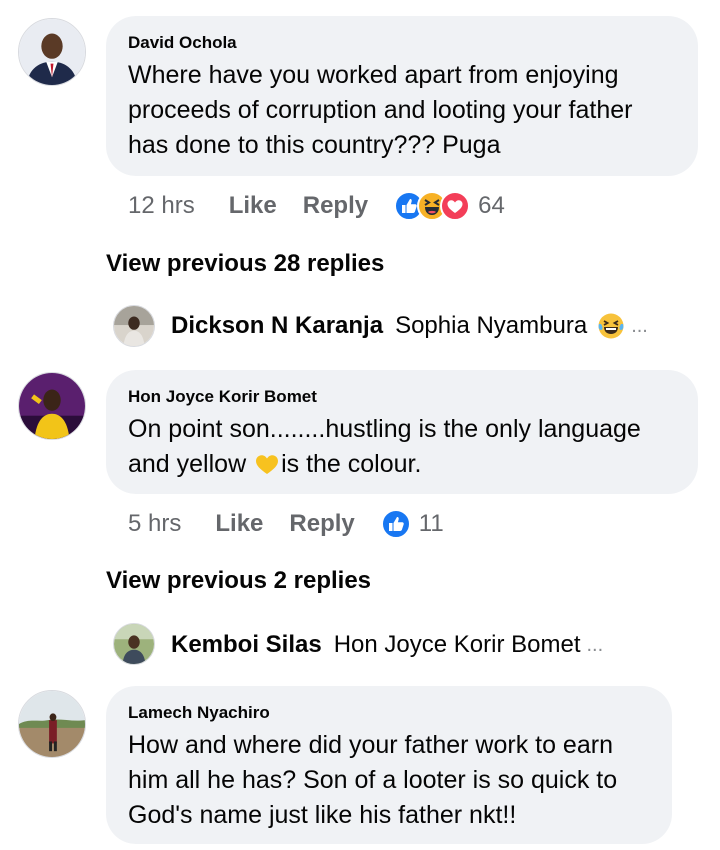 This screenshot has height=850, width=720. I want to click on comment-text-fragment: and yellow, so click(191, 464).